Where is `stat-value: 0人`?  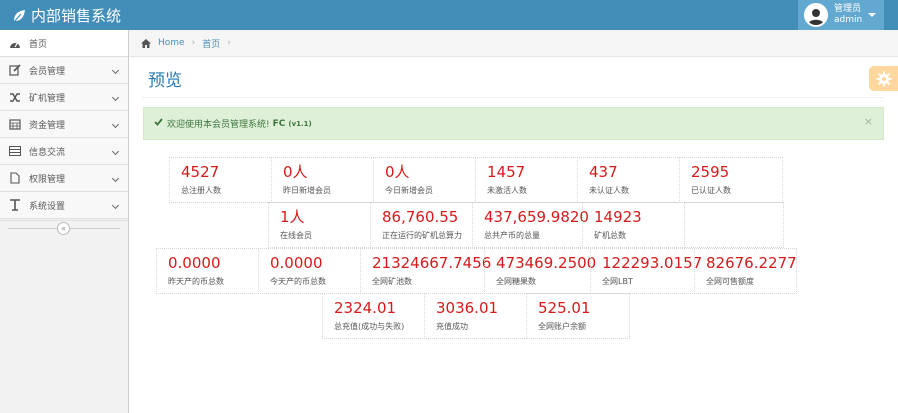 stat-value: 0人 is located at coordinates (397, 172).